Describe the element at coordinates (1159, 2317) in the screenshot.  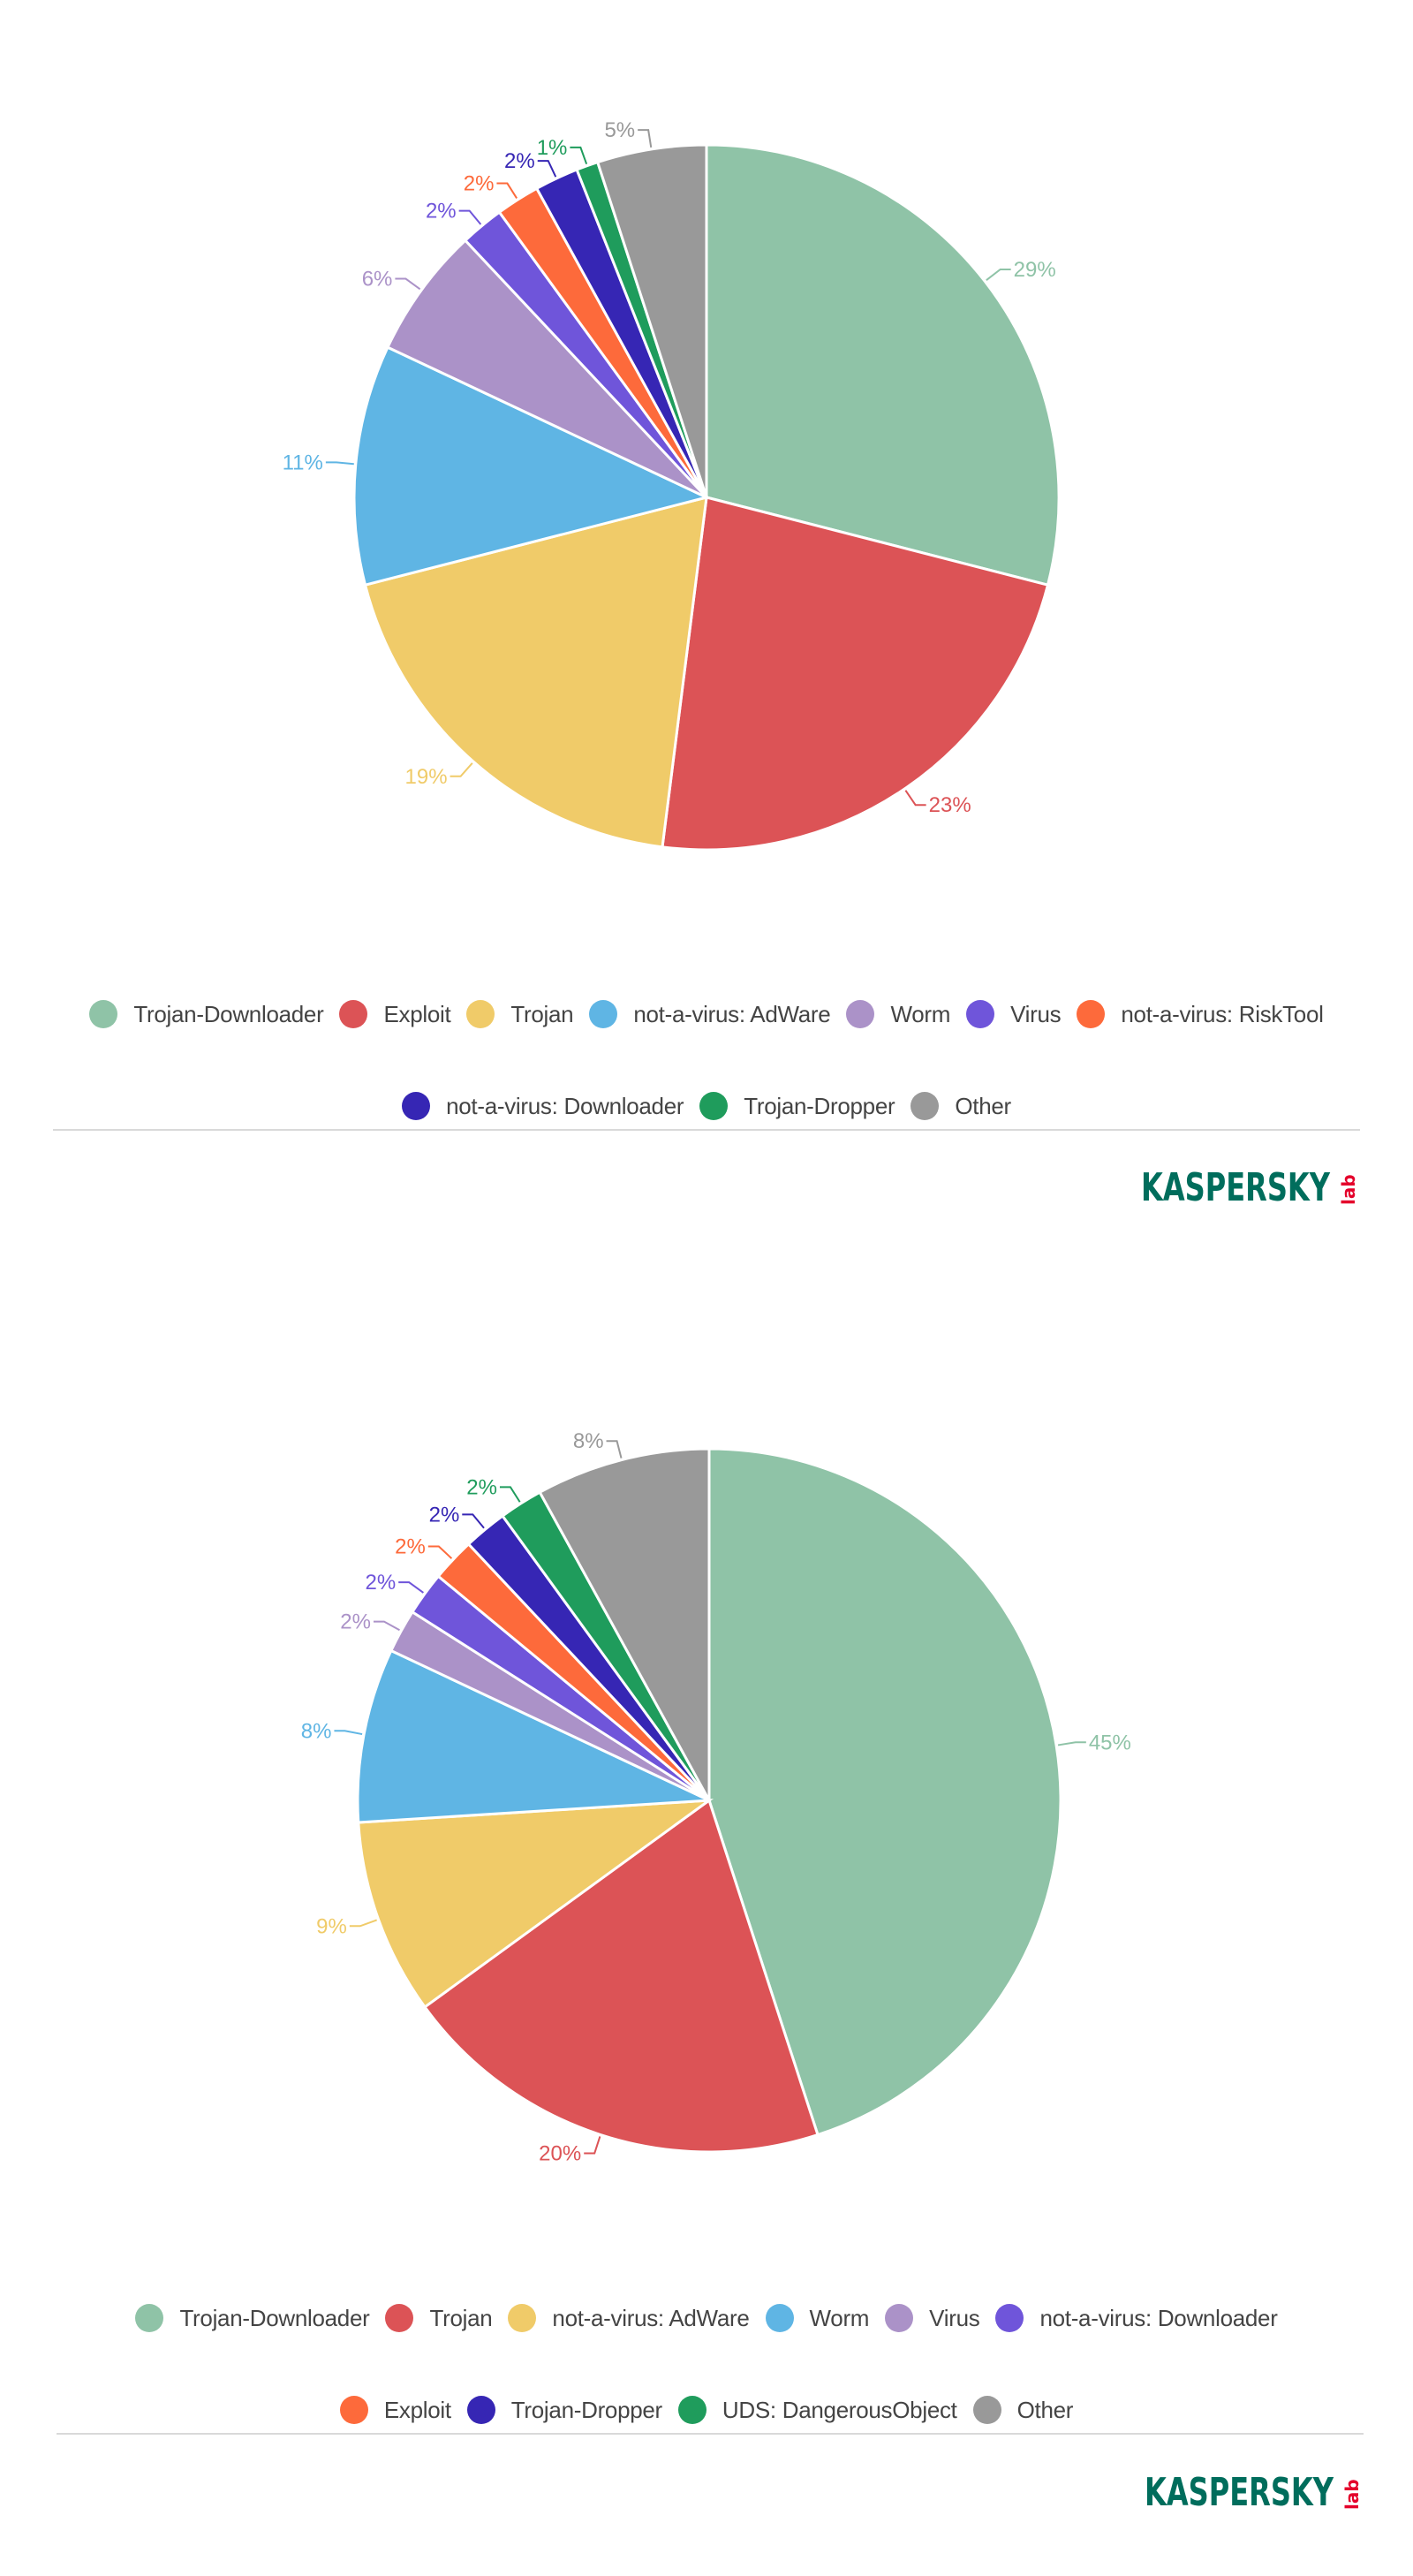
I see `legend-label: not-a-virus: Downloader` at that location.